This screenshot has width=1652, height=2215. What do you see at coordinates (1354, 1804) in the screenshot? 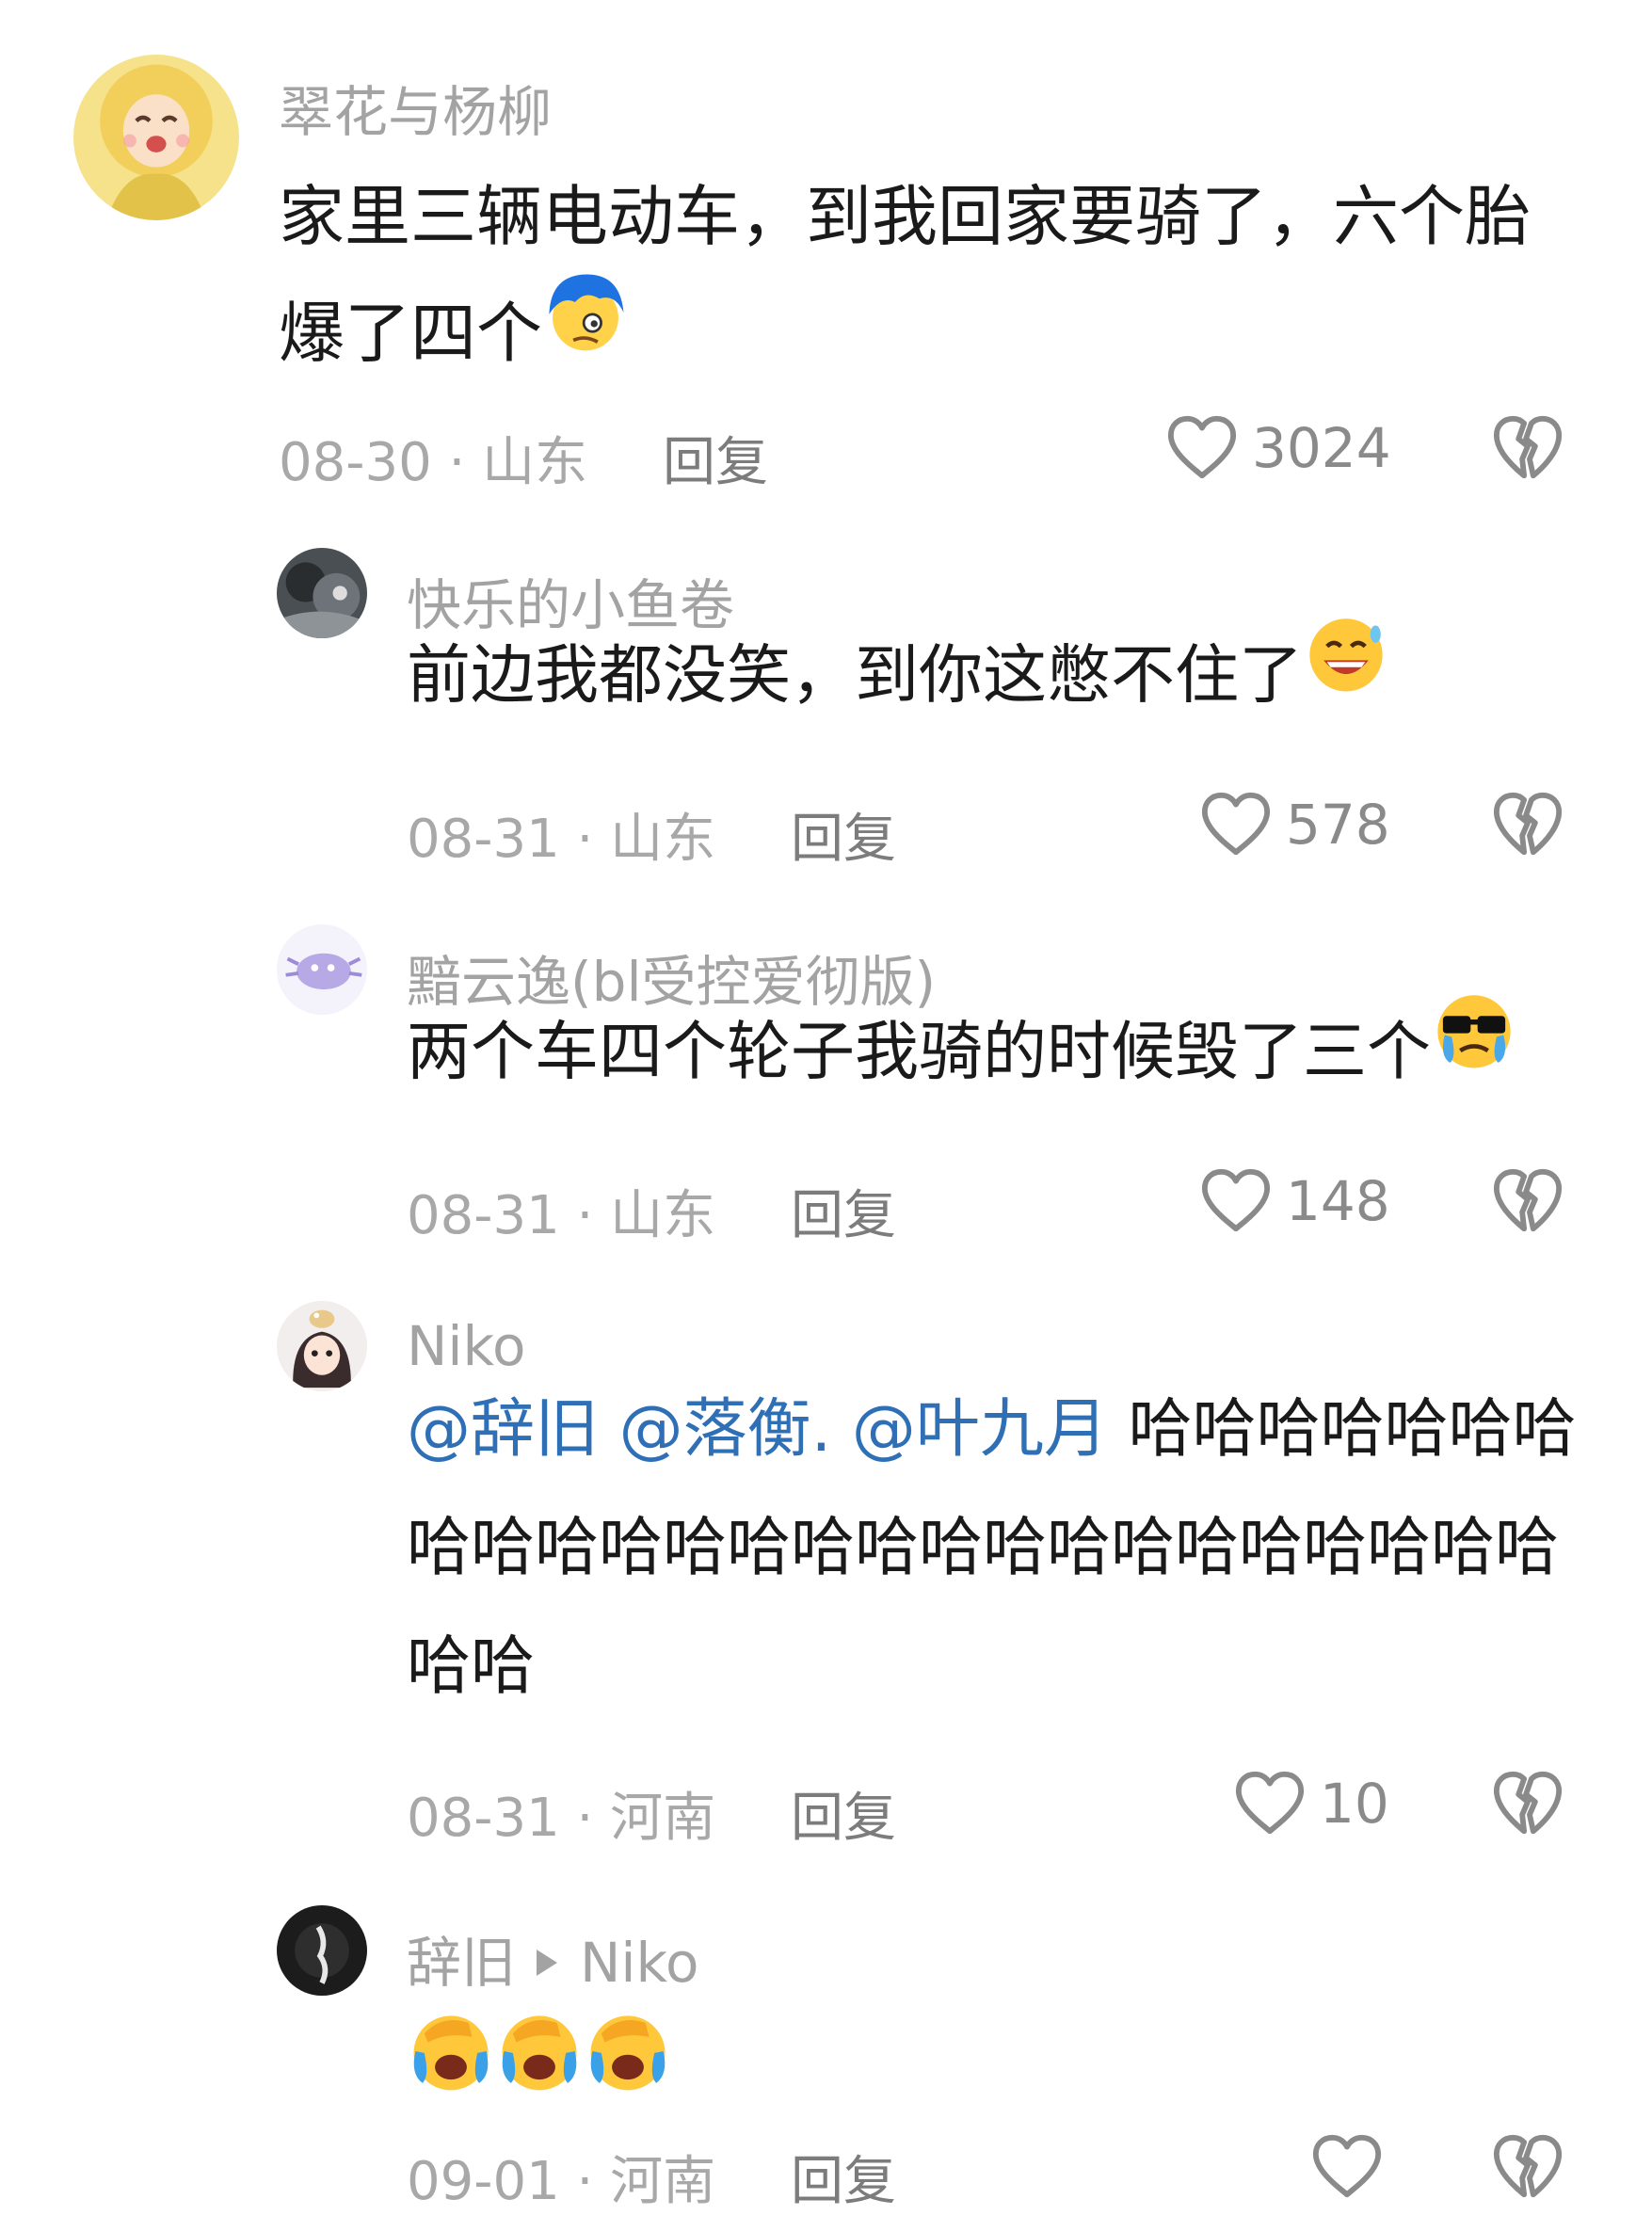
I see `like-count: 10` at bounding box center [1354, 1804].